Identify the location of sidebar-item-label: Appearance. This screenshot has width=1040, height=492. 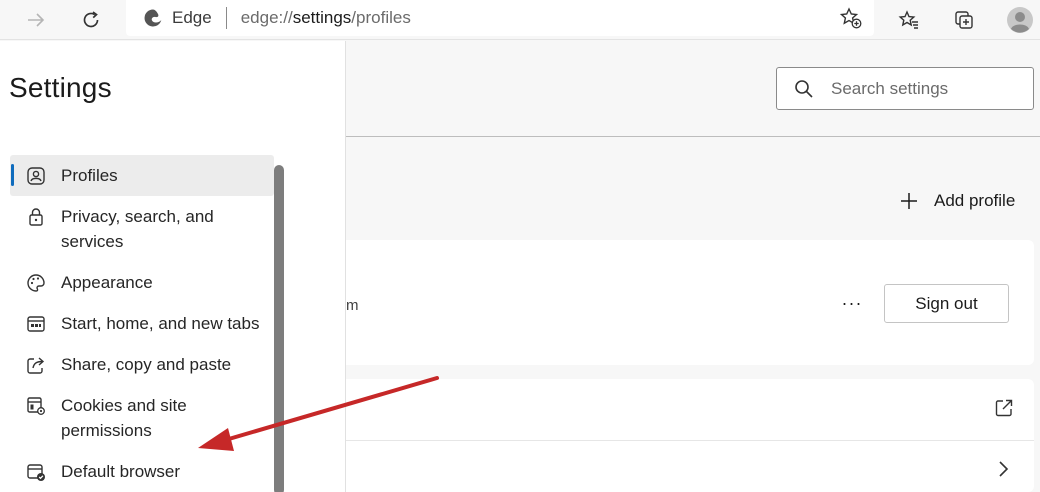
(107, 282).